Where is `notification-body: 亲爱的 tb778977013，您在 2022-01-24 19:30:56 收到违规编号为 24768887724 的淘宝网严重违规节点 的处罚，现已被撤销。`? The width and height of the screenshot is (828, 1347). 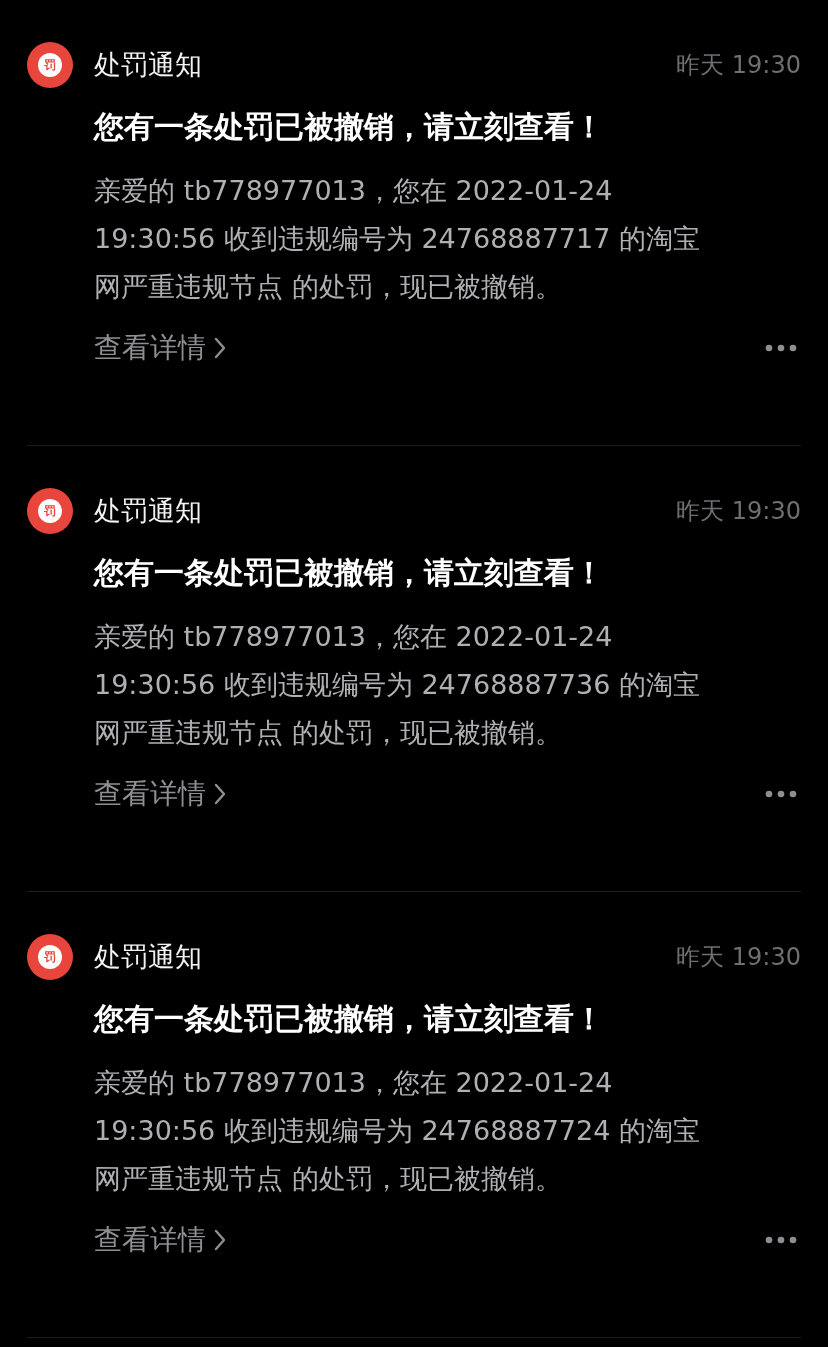
notification-body: 亲爱的 tb778977013，您在 2022-01-24 19:30:56 收到违规编号为 24768887724 的淘宝网严重违规节点 的处罚，现已被撤销。 is located at coordinates (397, 1131).